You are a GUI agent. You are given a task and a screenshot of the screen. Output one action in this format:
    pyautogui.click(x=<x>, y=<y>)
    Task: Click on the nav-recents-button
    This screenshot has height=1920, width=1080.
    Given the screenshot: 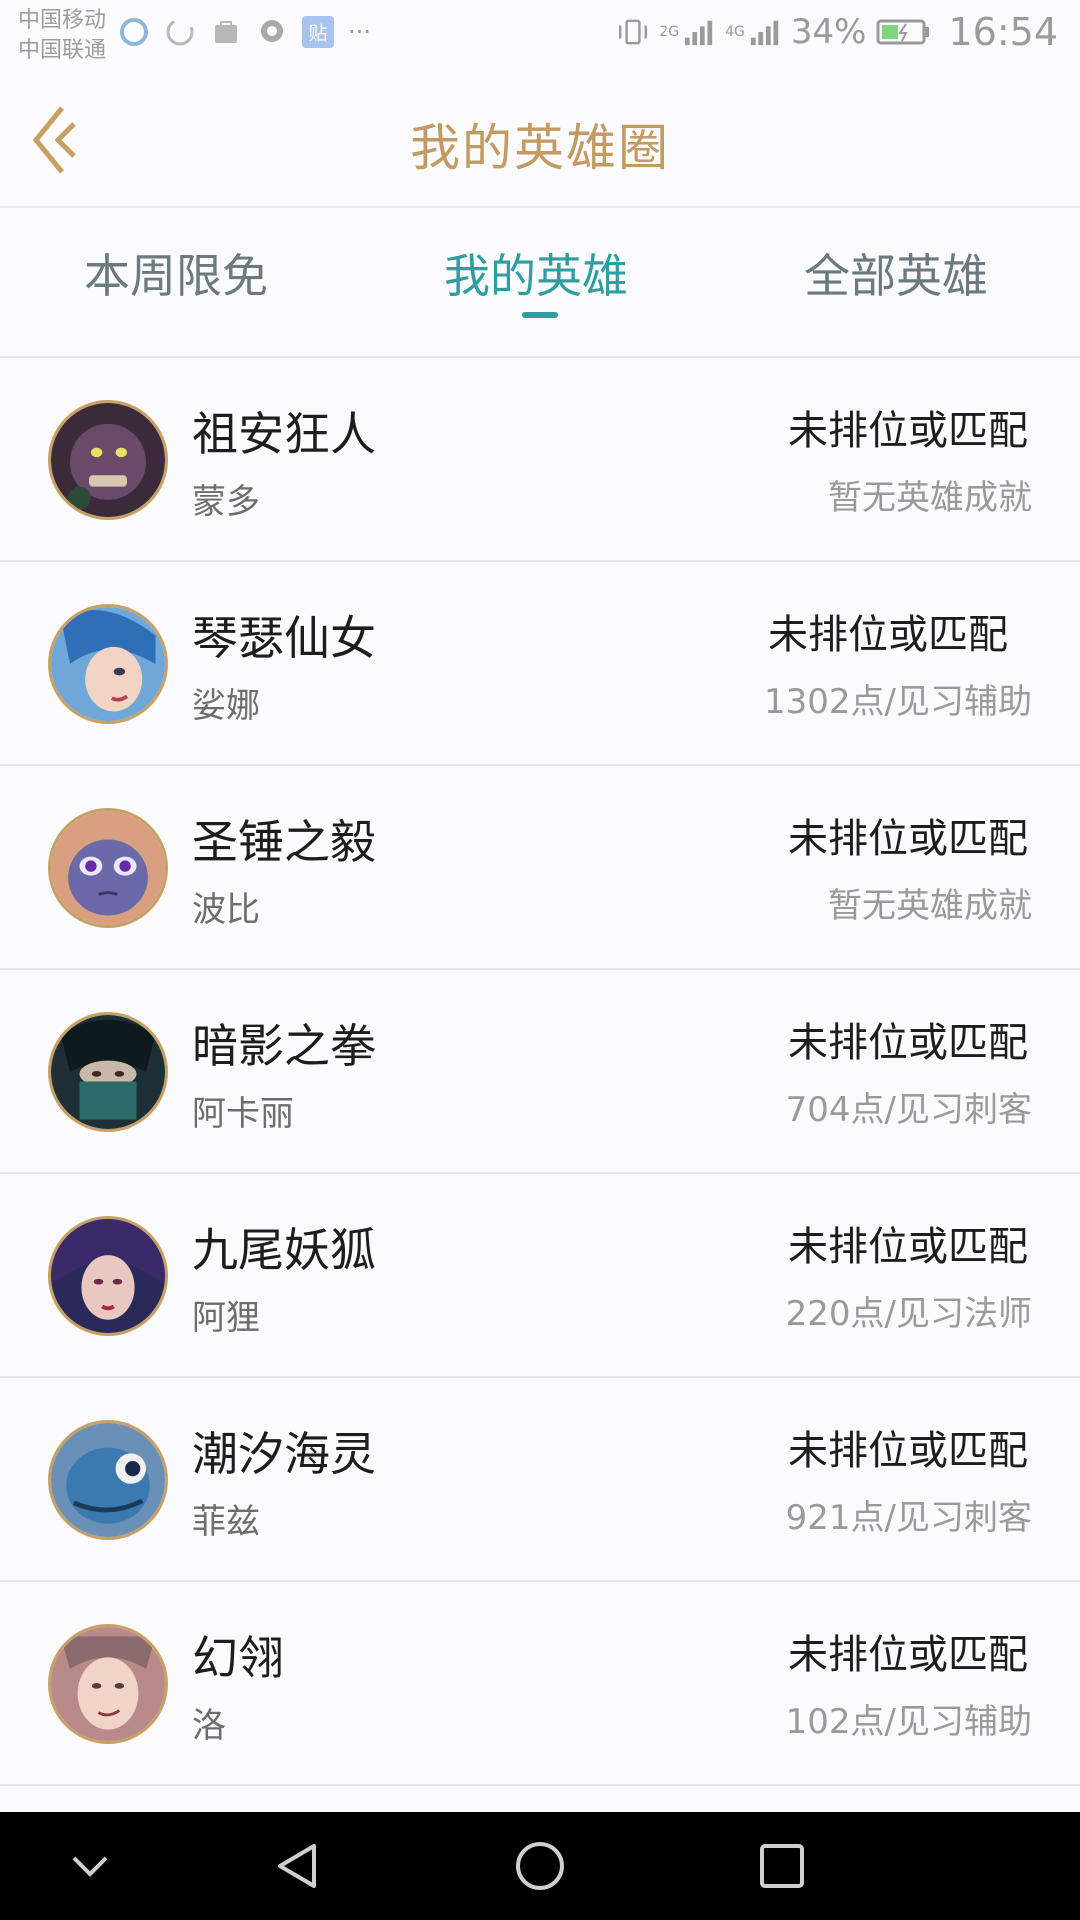 What is the action you would take?
    pyautogui.click(x=782, y=1866)
    